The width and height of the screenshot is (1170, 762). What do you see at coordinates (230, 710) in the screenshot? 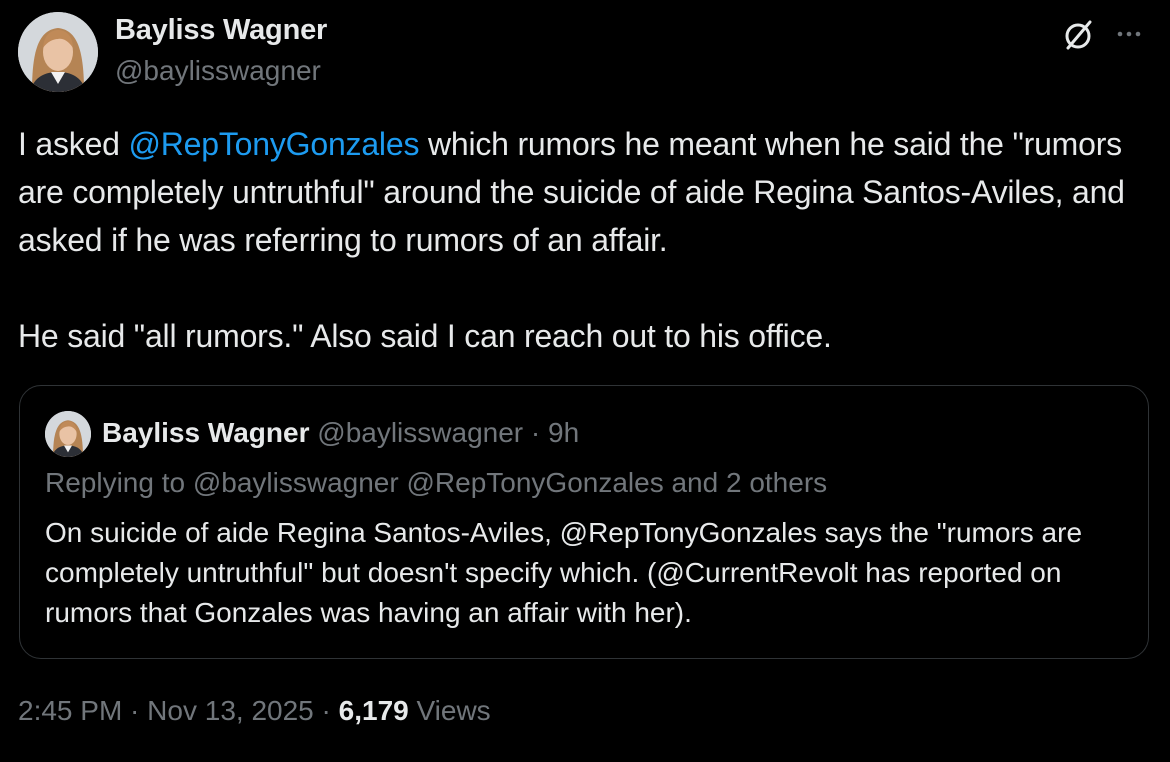
I see `tweet-date: Nov 13, 2025` at bounding box center [230, 710].